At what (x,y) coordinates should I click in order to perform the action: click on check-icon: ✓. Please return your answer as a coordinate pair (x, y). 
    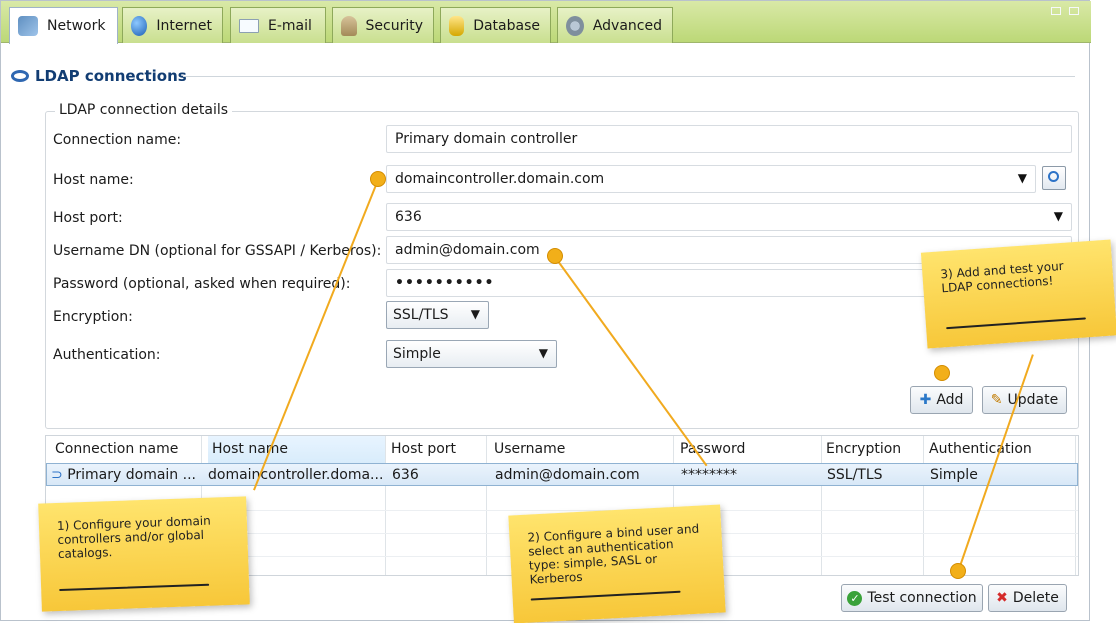
    Looking at the image, I should click on (855, 598).